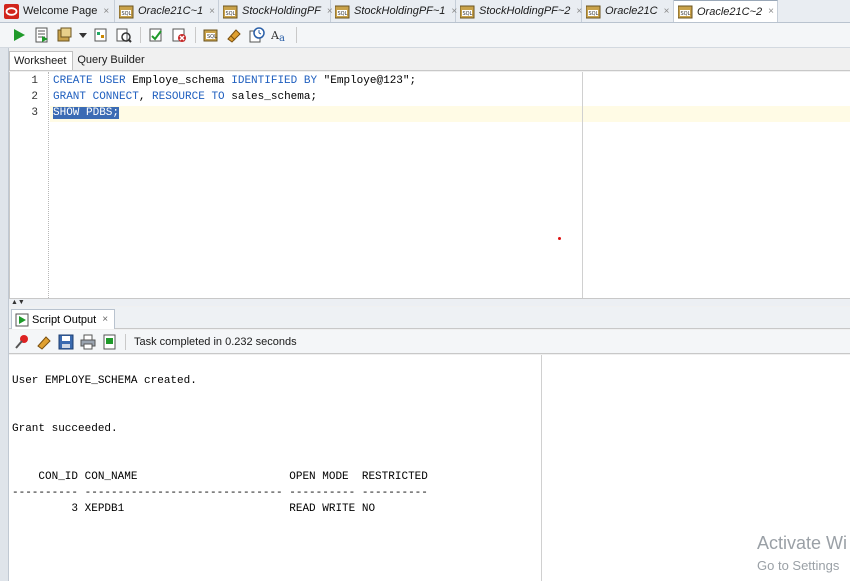 This screenshot has height=581, width=850. I want to click on watermark-line-2: Go to Settings, so click(798, 565).